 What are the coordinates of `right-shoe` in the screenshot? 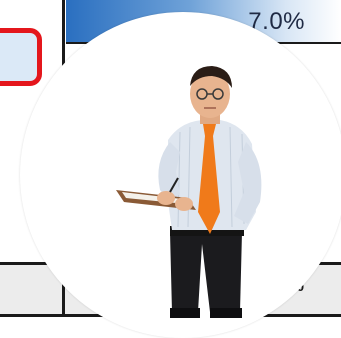 It's located at (226, 313).